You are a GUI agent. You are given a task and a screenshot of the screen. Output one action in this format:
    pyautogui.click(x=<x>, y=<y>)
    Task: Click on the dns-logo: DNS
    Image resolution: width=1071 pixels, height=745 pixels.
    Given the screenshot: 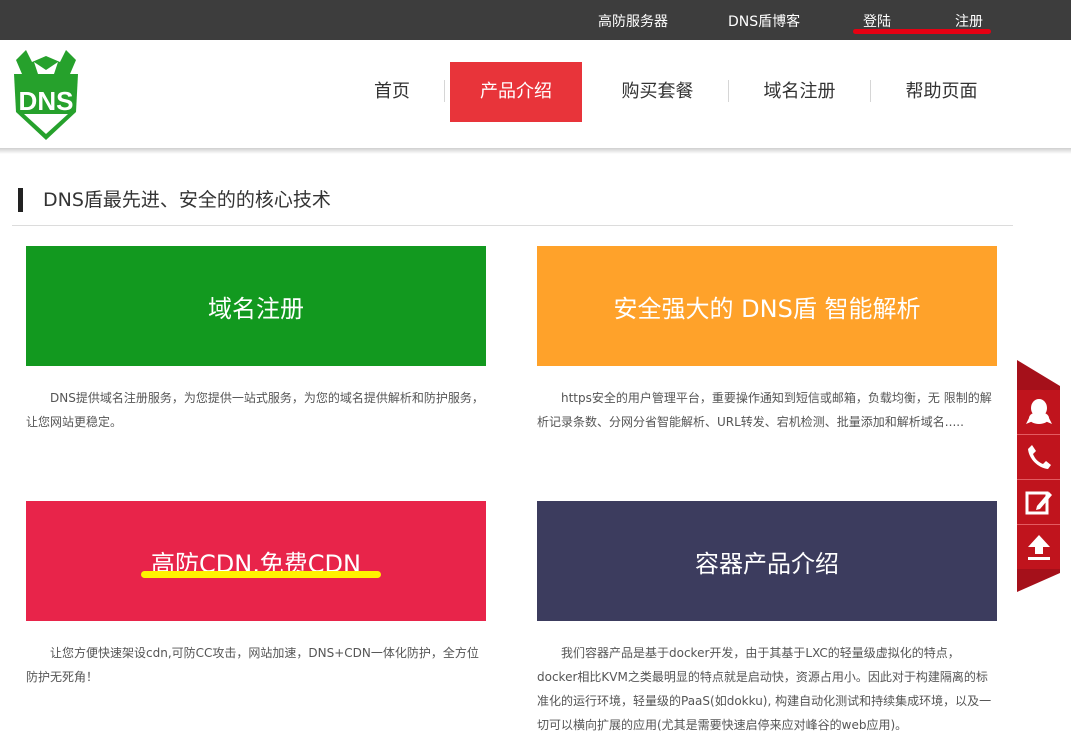 What is the action you would take?
    pyautogui.click(x=46, y=95)
    